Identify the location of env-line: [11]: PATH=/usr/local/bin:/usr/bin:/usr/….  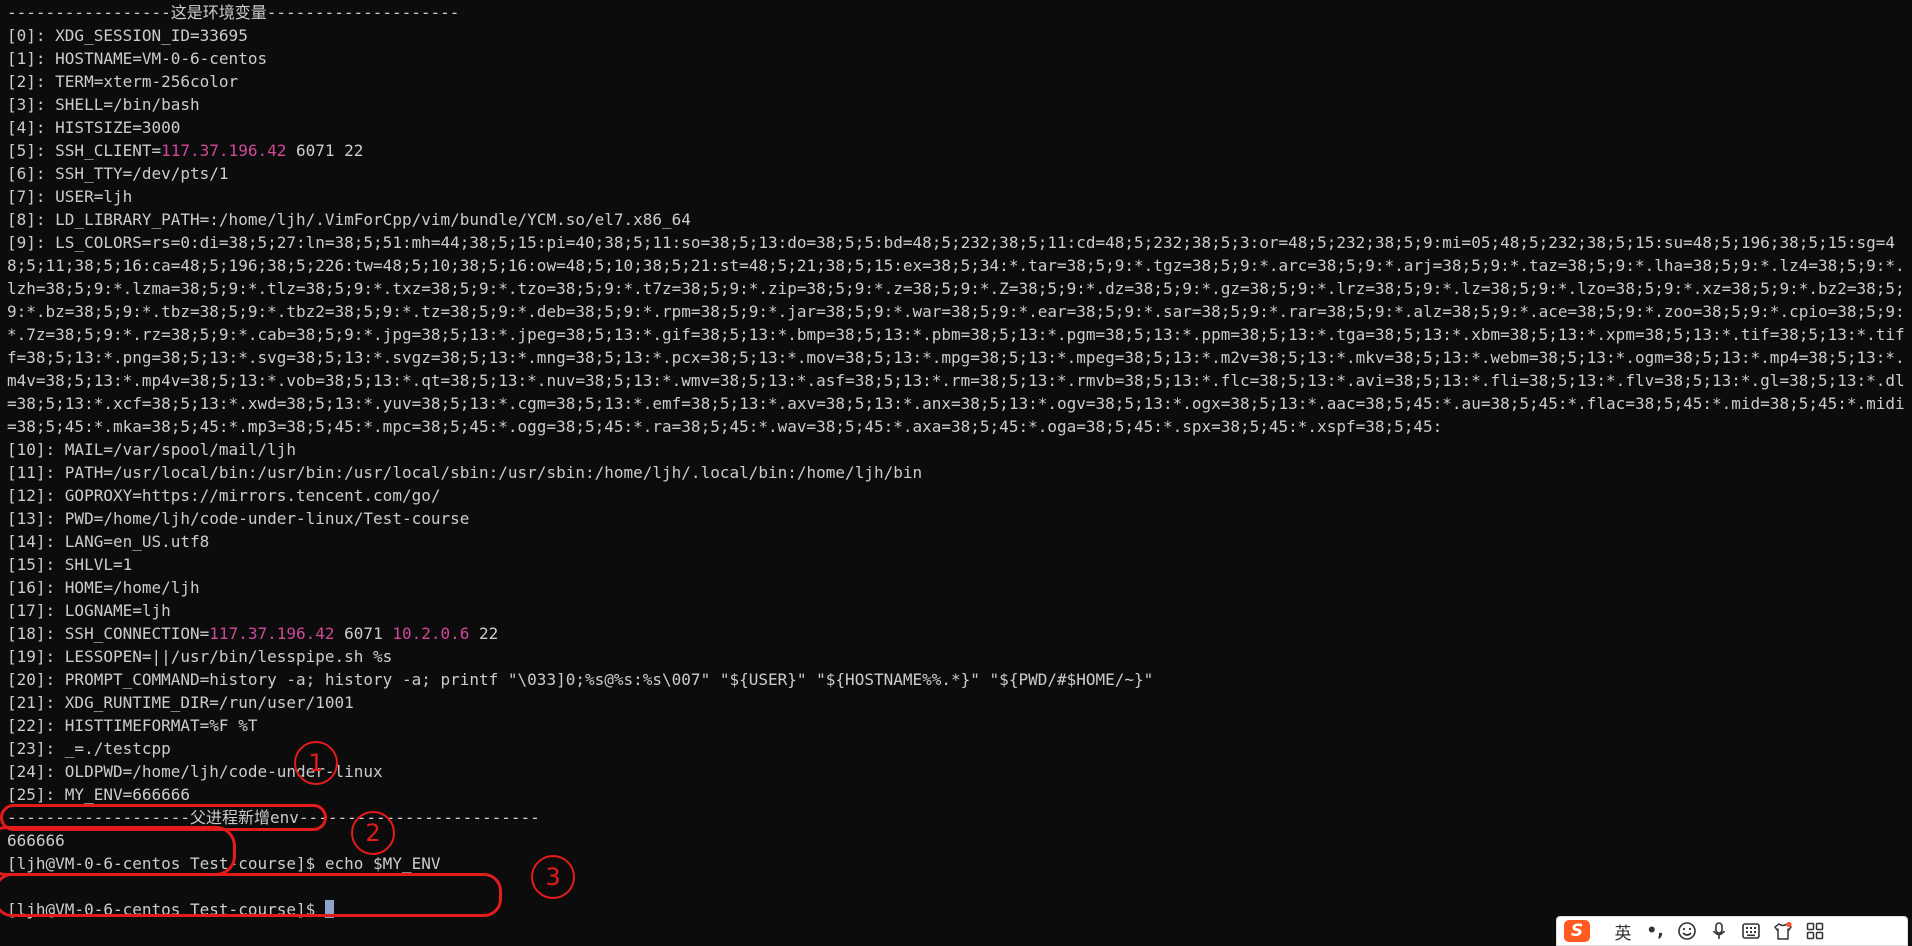
(465, 472).